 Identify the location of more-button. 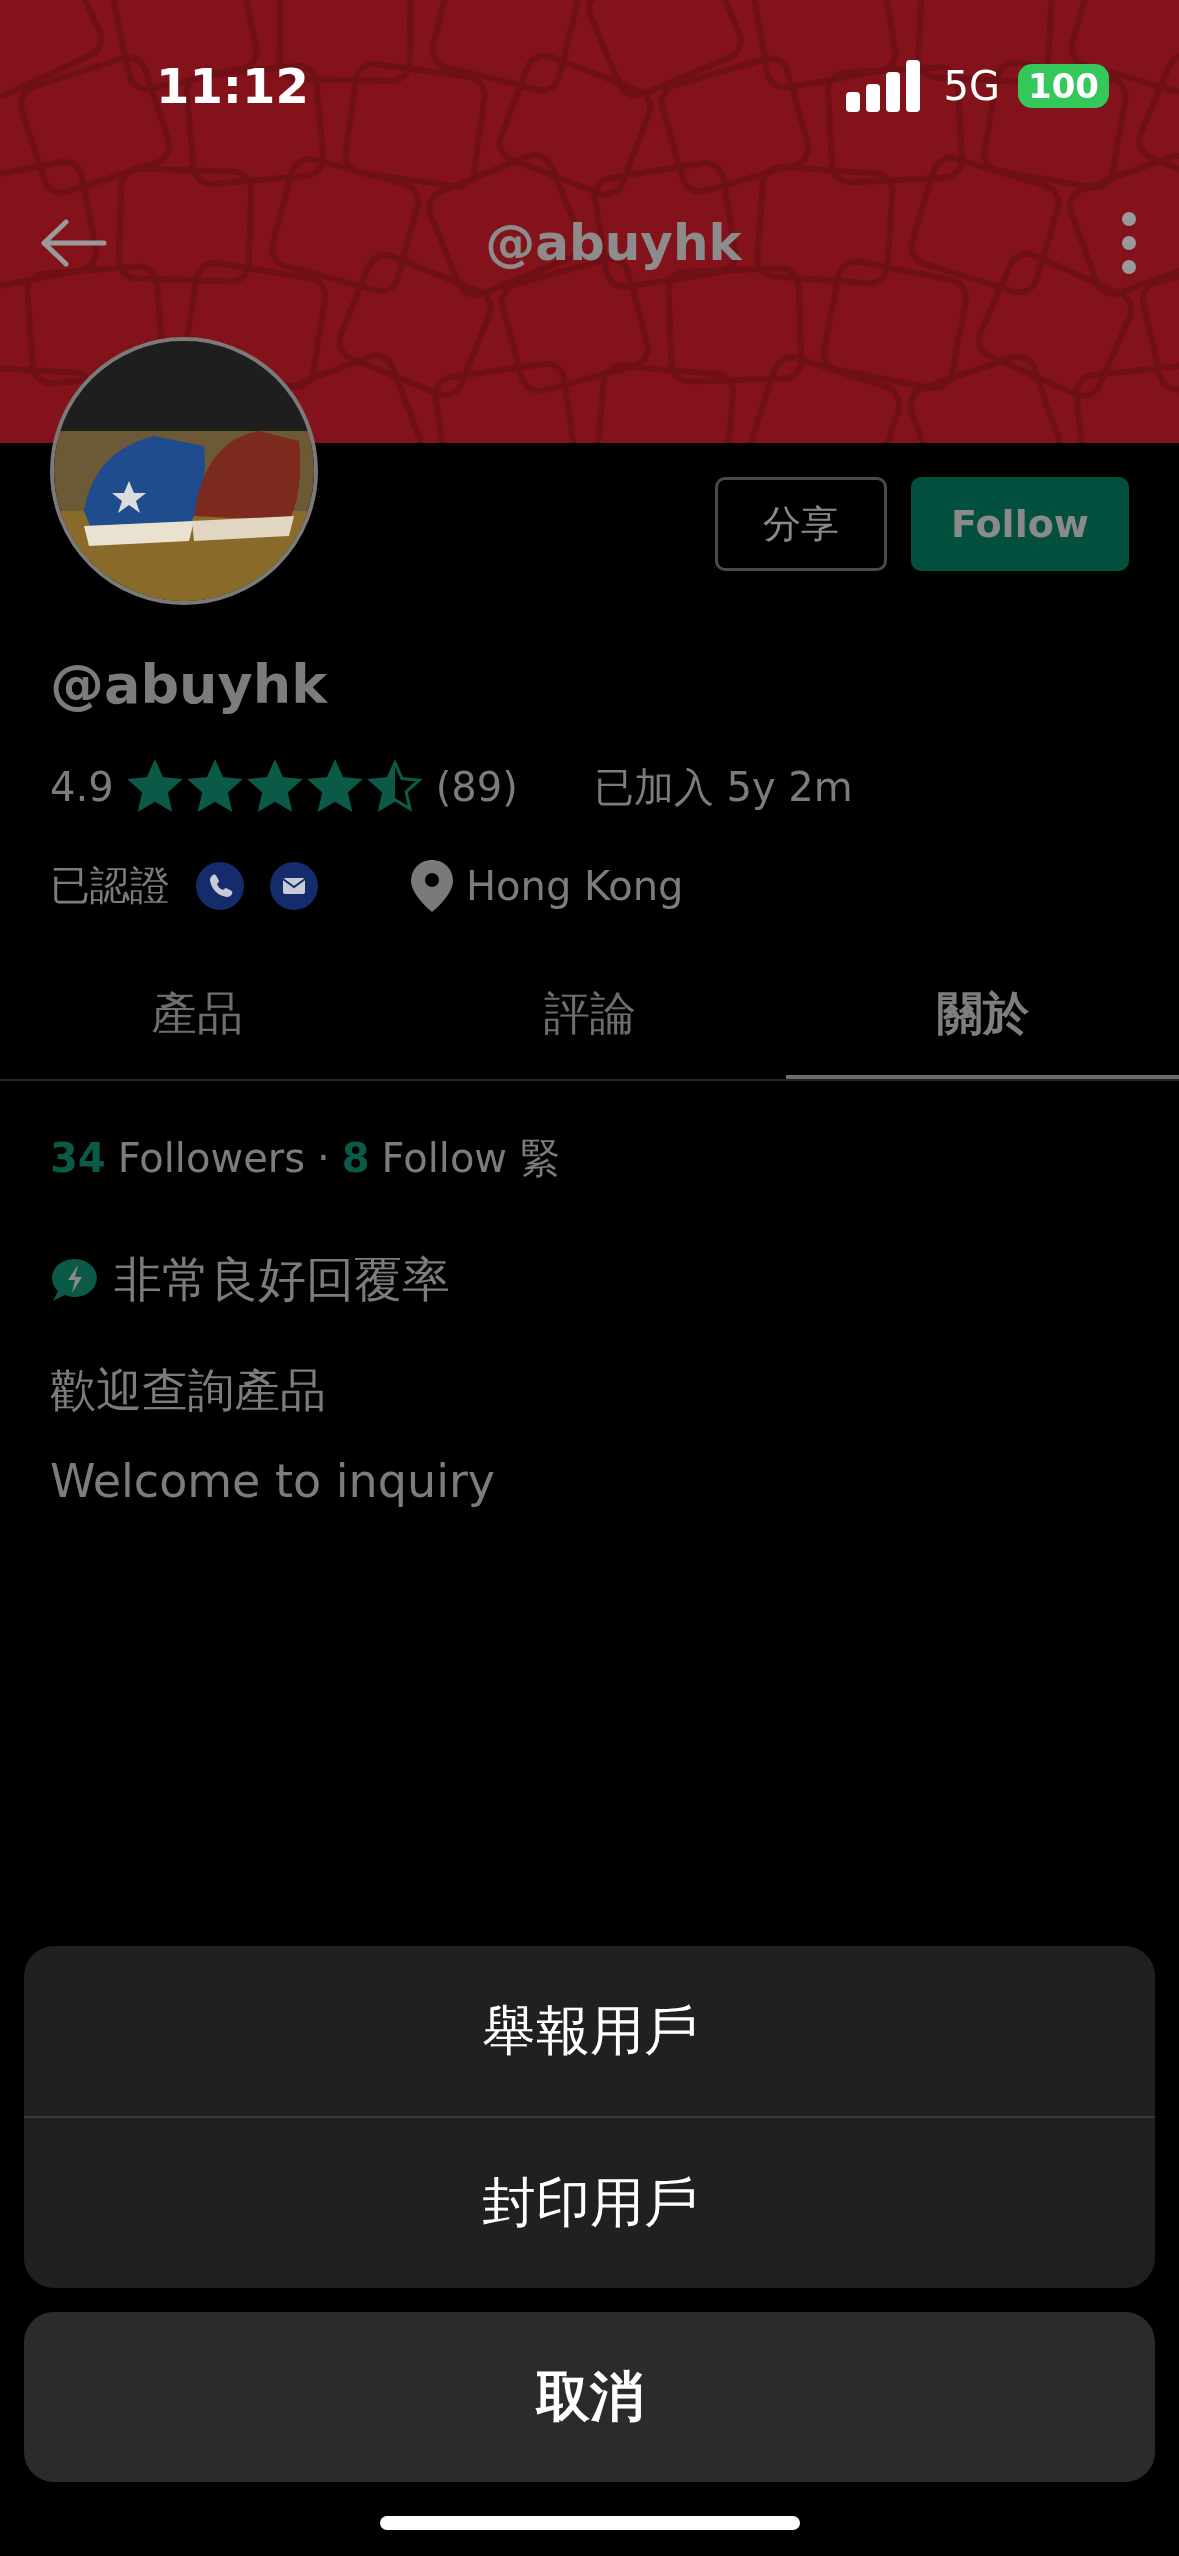
(1129, 243).